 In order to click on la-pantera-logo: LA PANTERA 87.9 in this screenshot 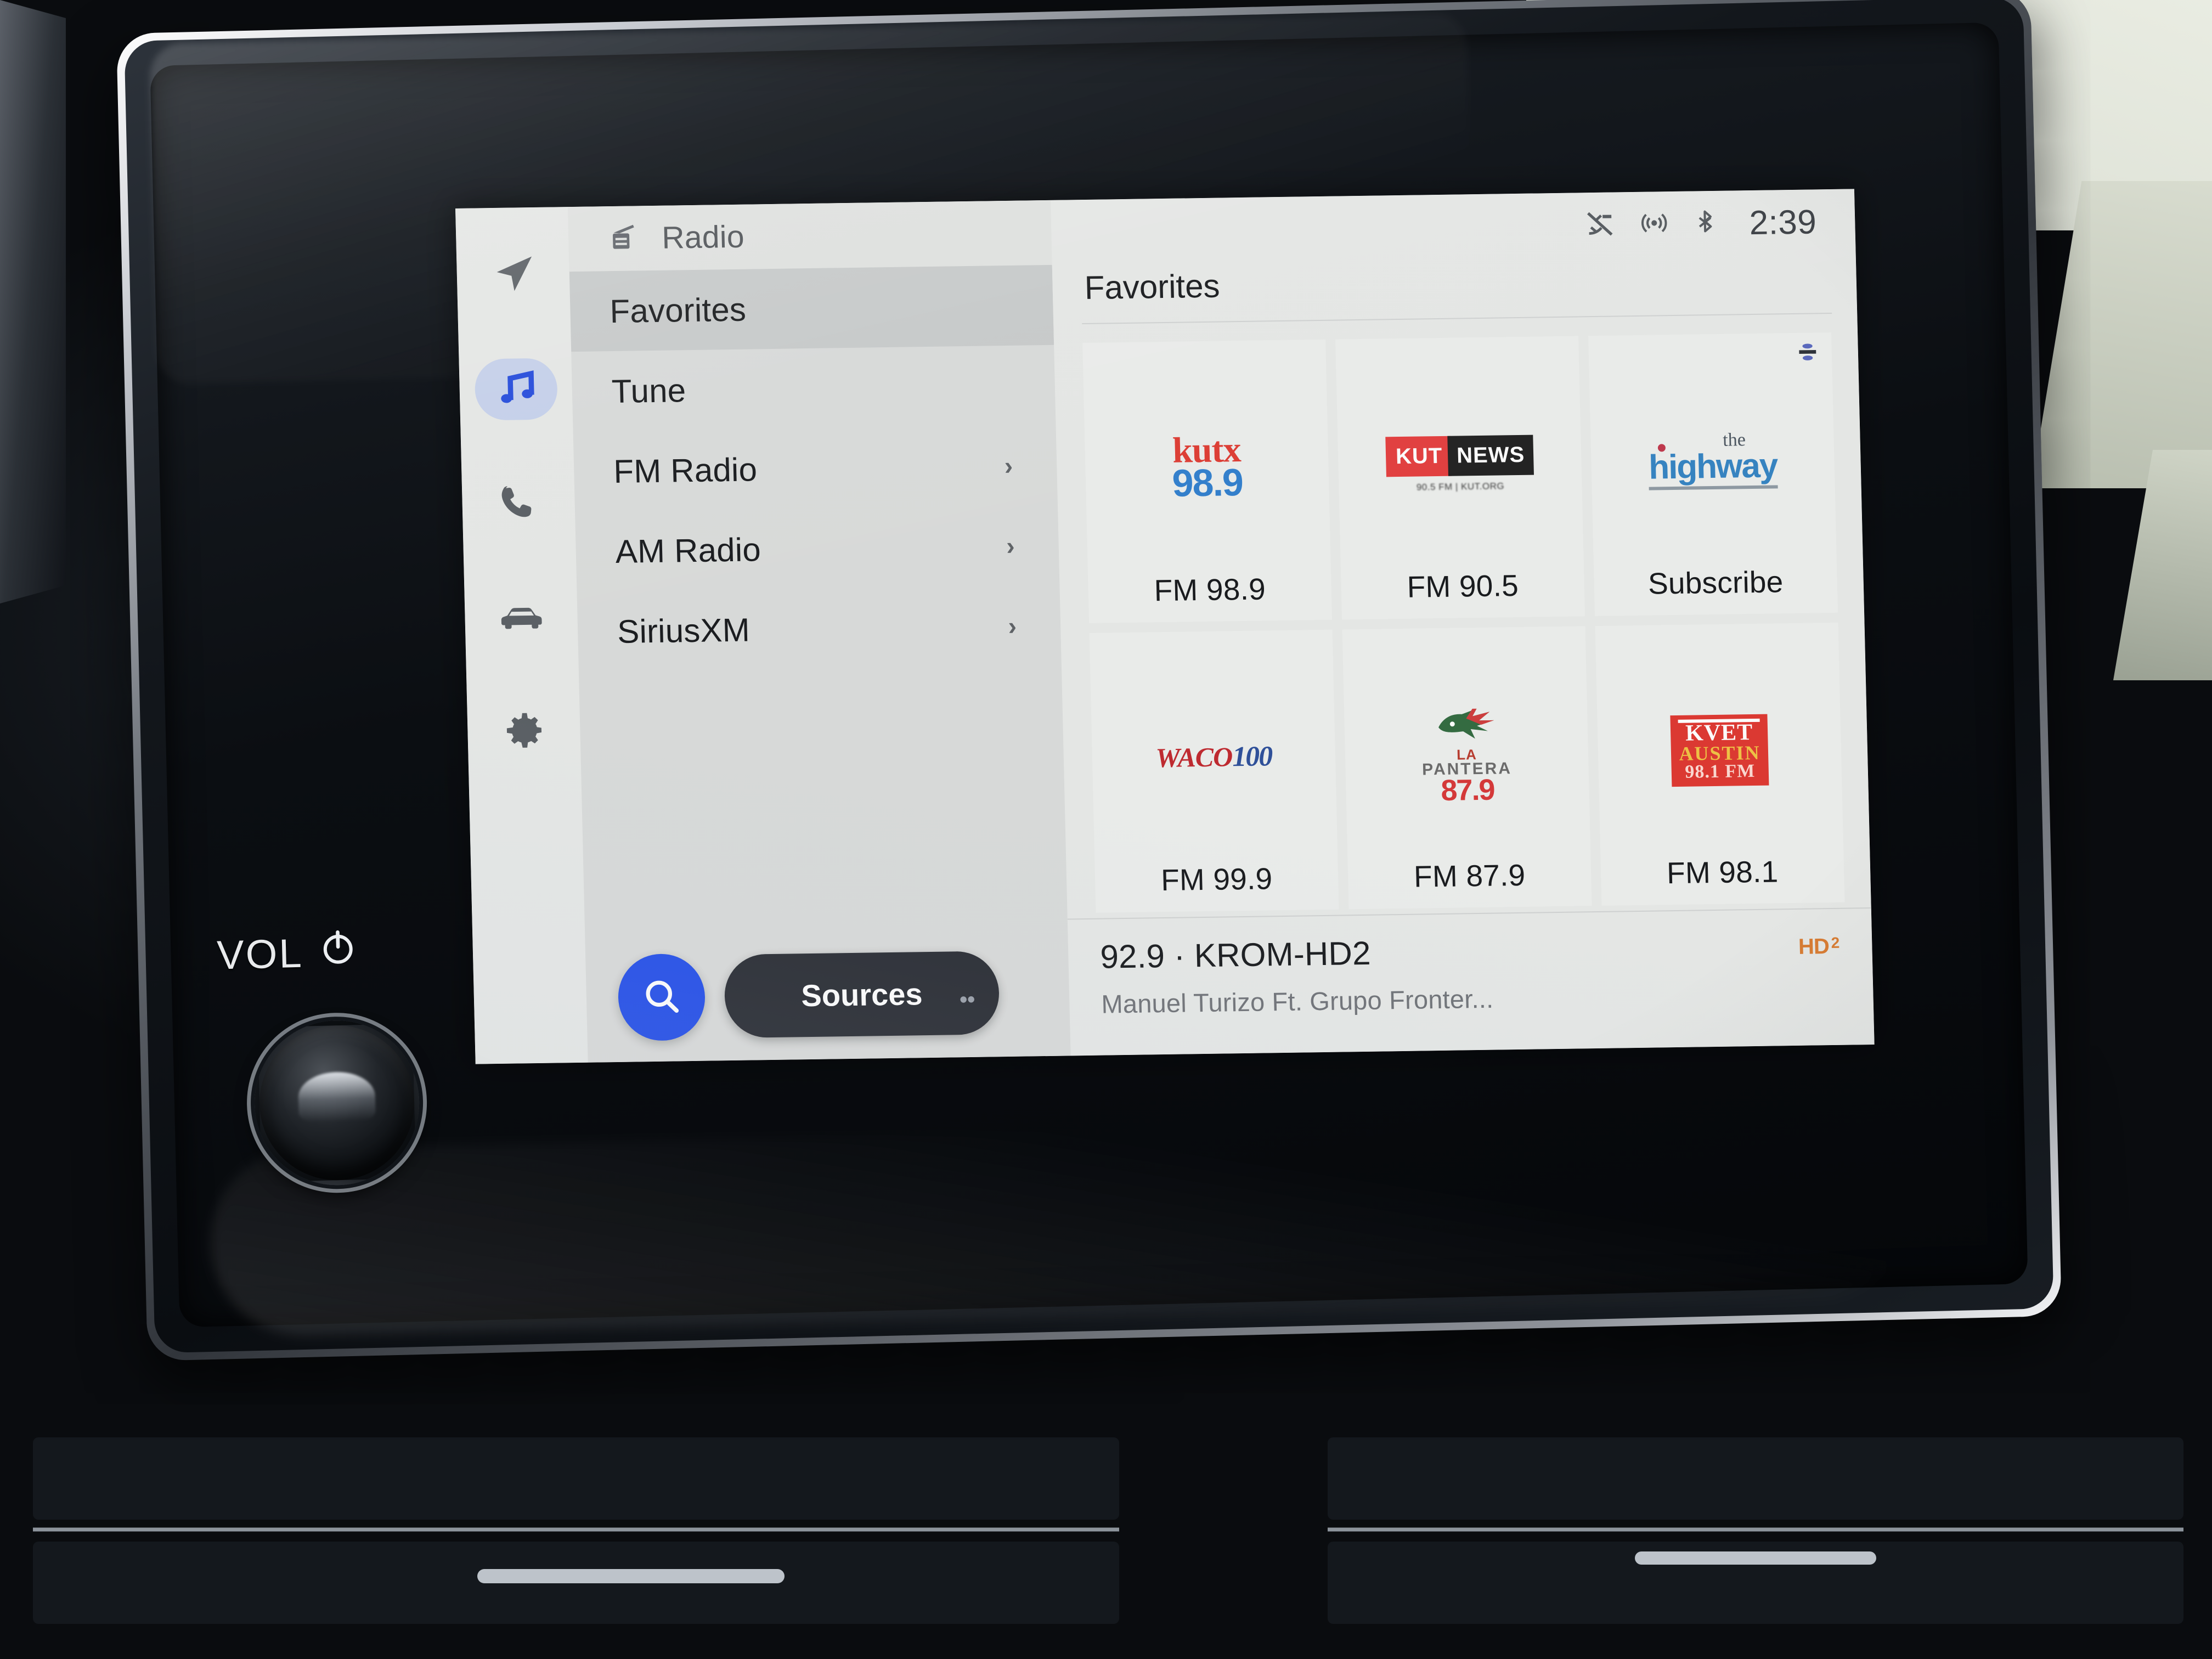, I will do `click(1466, 755)`.